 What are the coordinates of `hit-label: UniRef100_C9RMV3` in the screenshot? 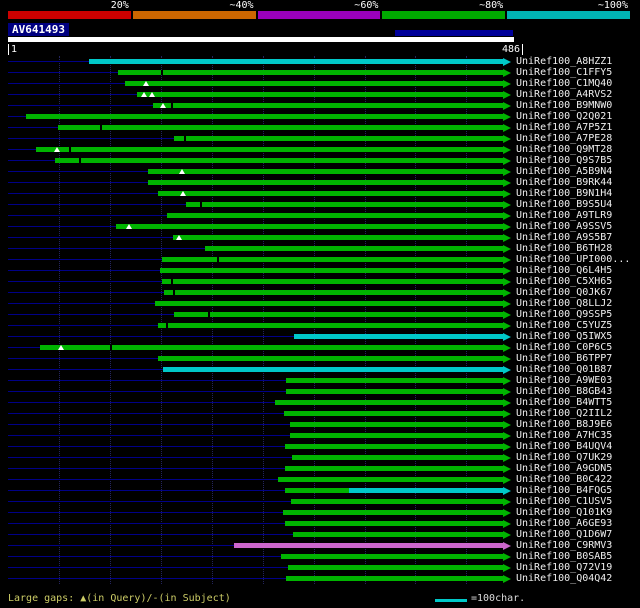 It's located at (564, 545).